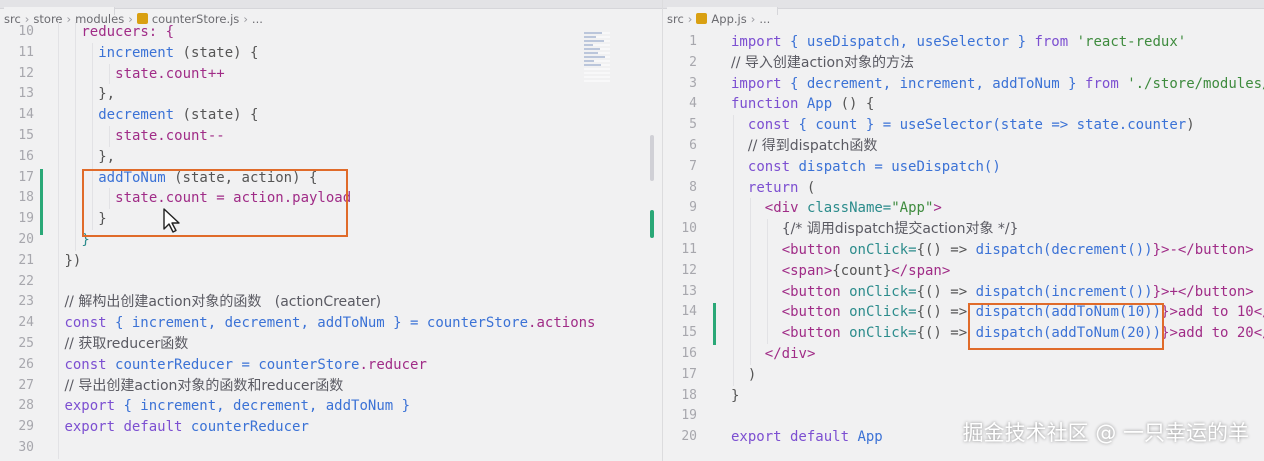 The image size is (1264, 461). I want to click on code-token: <span>, so click(807, 270).